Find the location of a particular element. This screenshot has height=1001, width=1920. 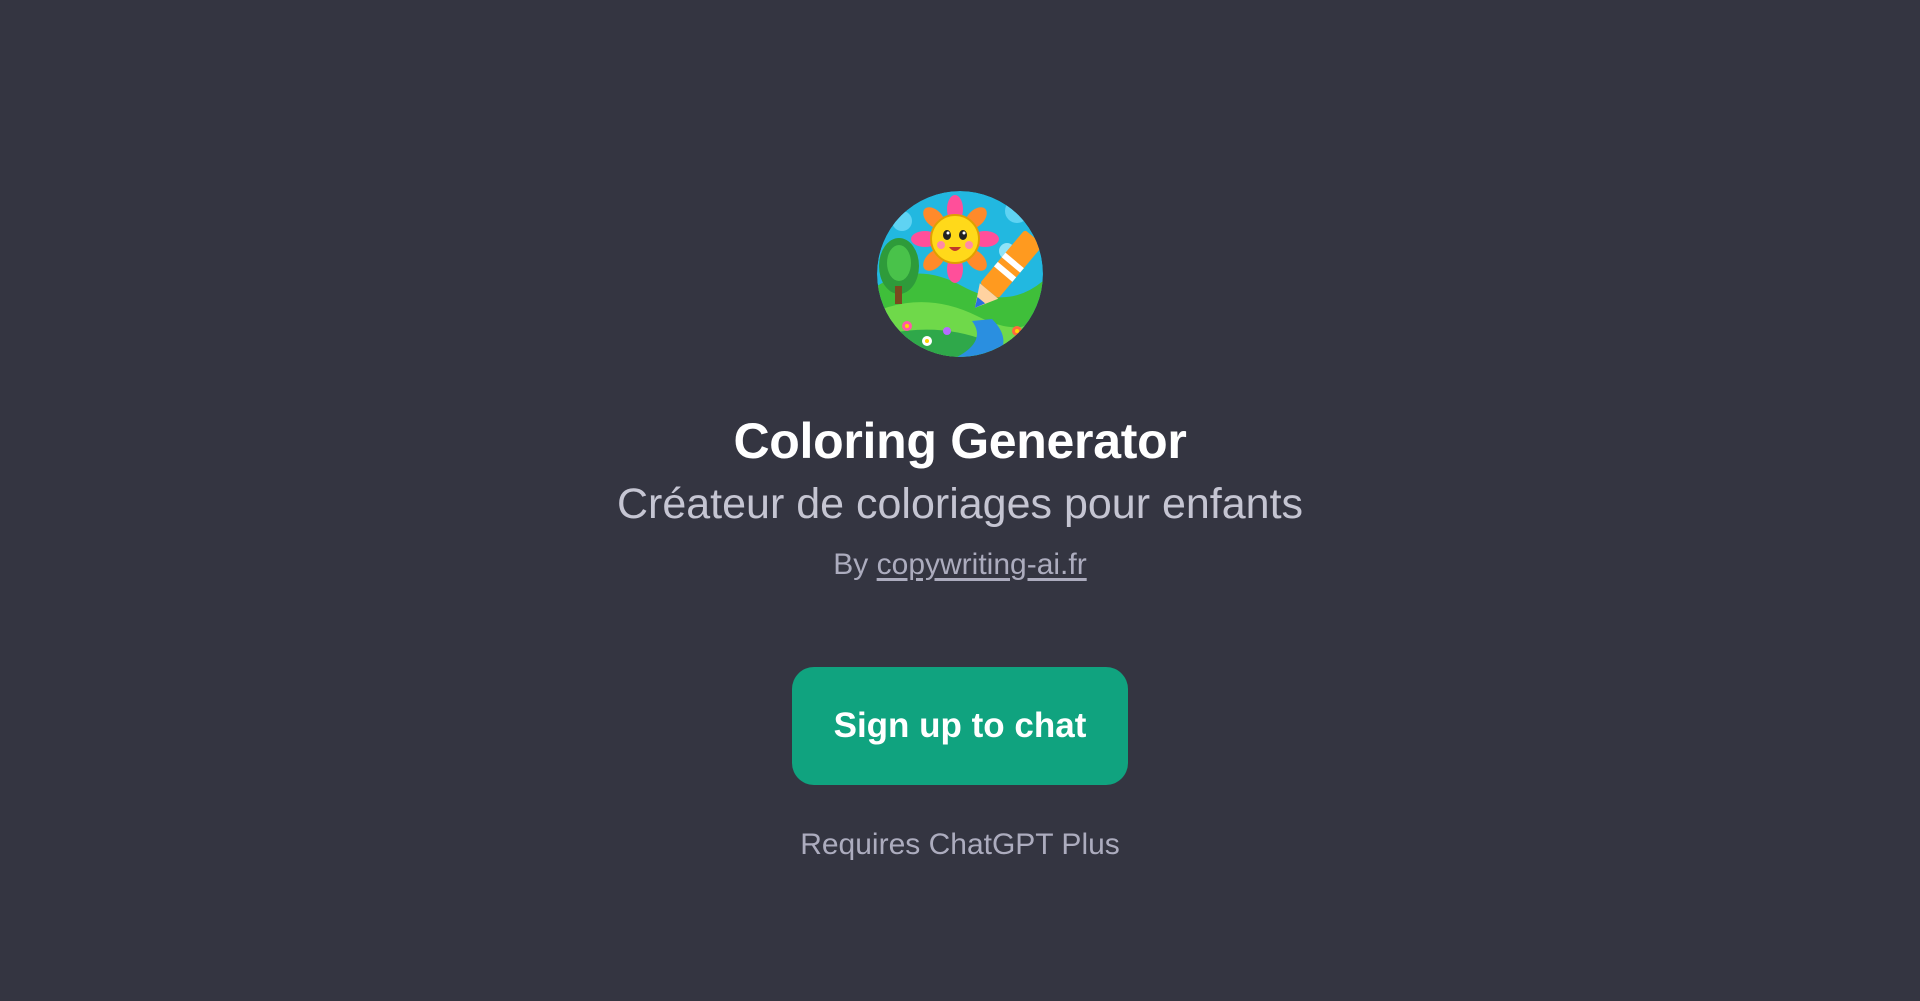

author-byline: By copywriting-ai.fr is located at coordinates (959, 565).